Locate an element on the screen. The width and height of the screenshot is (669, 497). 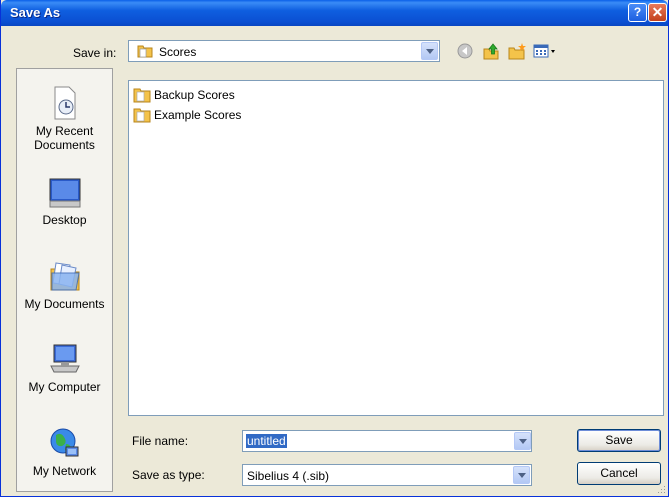
cancel-button: Cancel is located at coordinates (619, 473).